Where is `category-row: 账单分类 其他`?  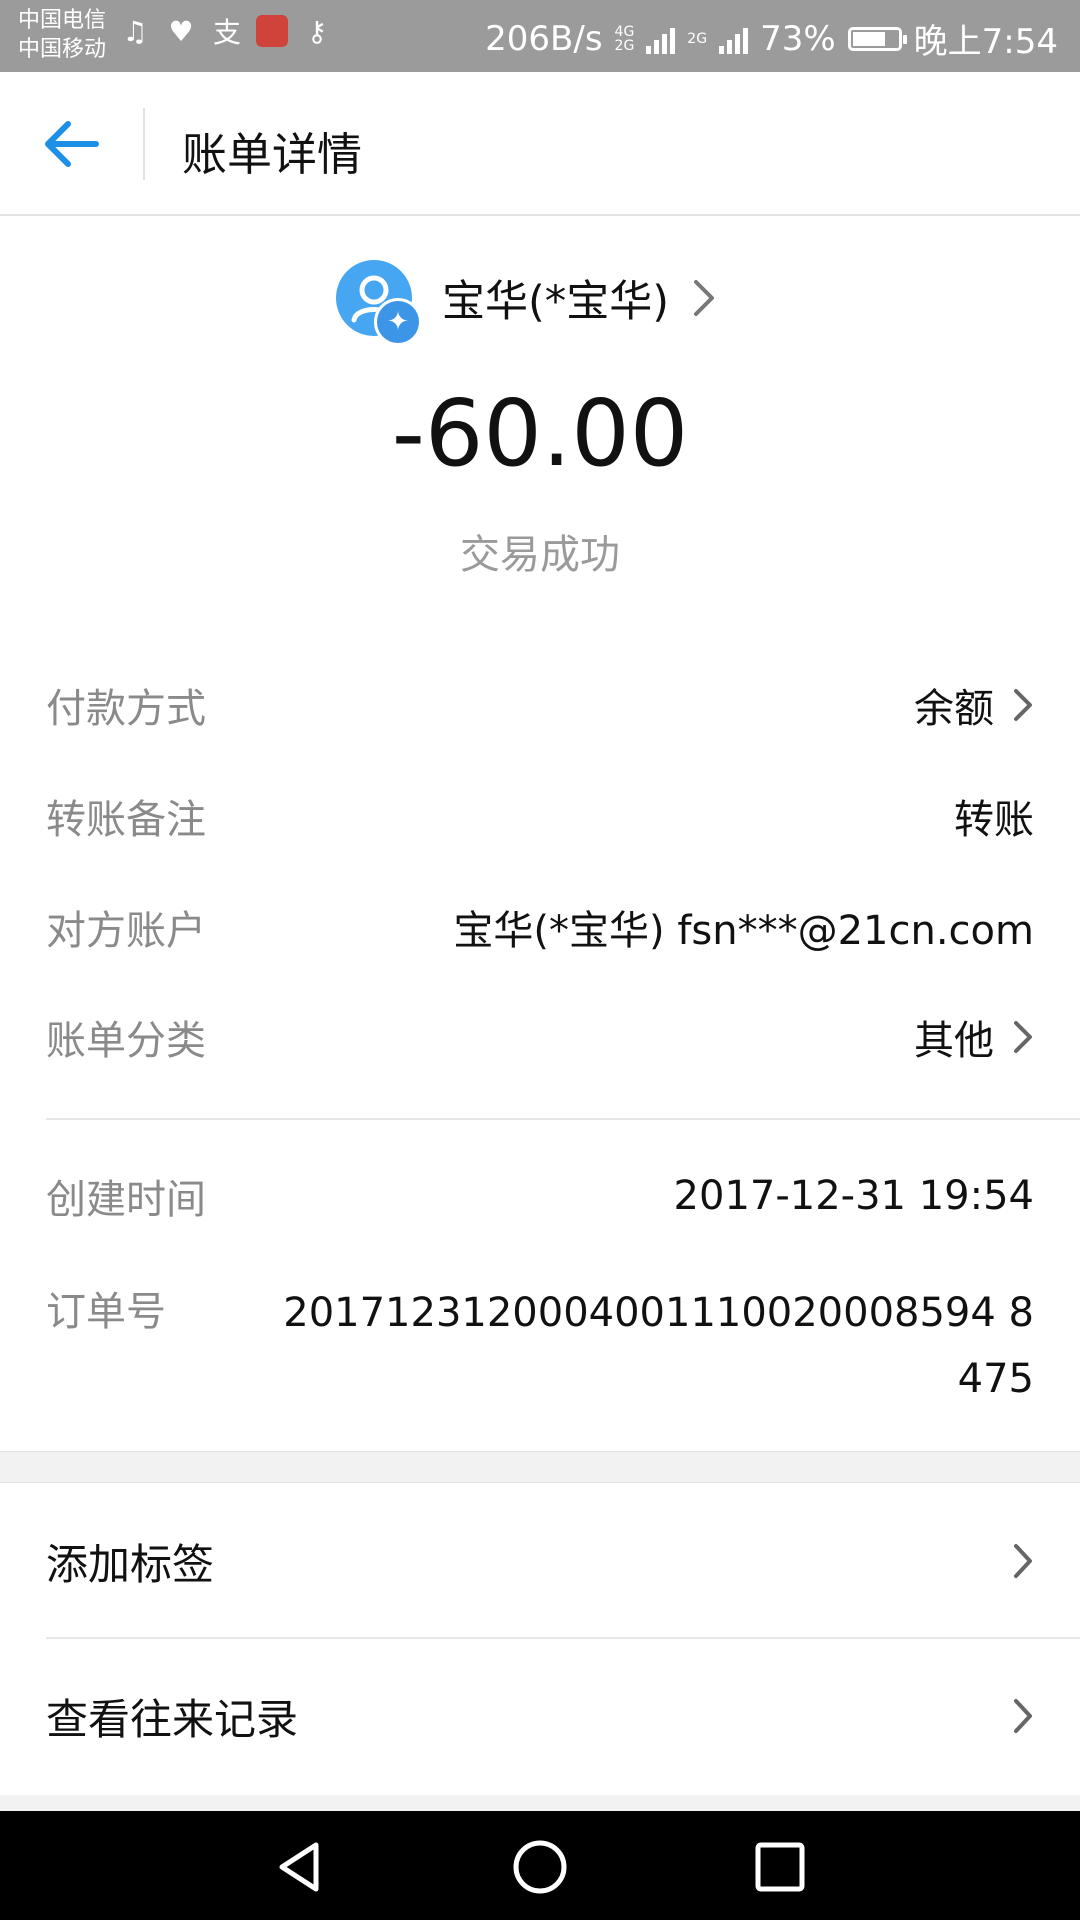 category-row: 账单分类 其他 is located at coordinates (540, 1037).